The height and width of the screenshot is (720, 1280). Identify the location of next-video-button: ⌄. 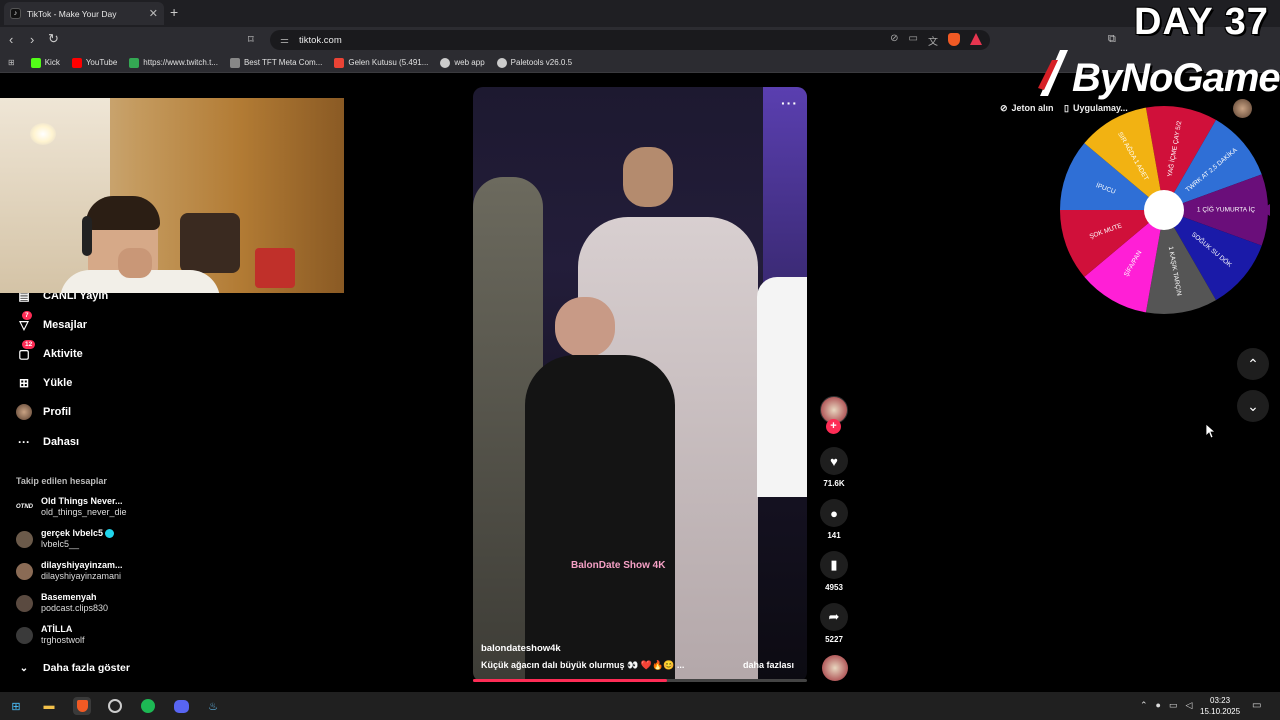
(1253, 406).